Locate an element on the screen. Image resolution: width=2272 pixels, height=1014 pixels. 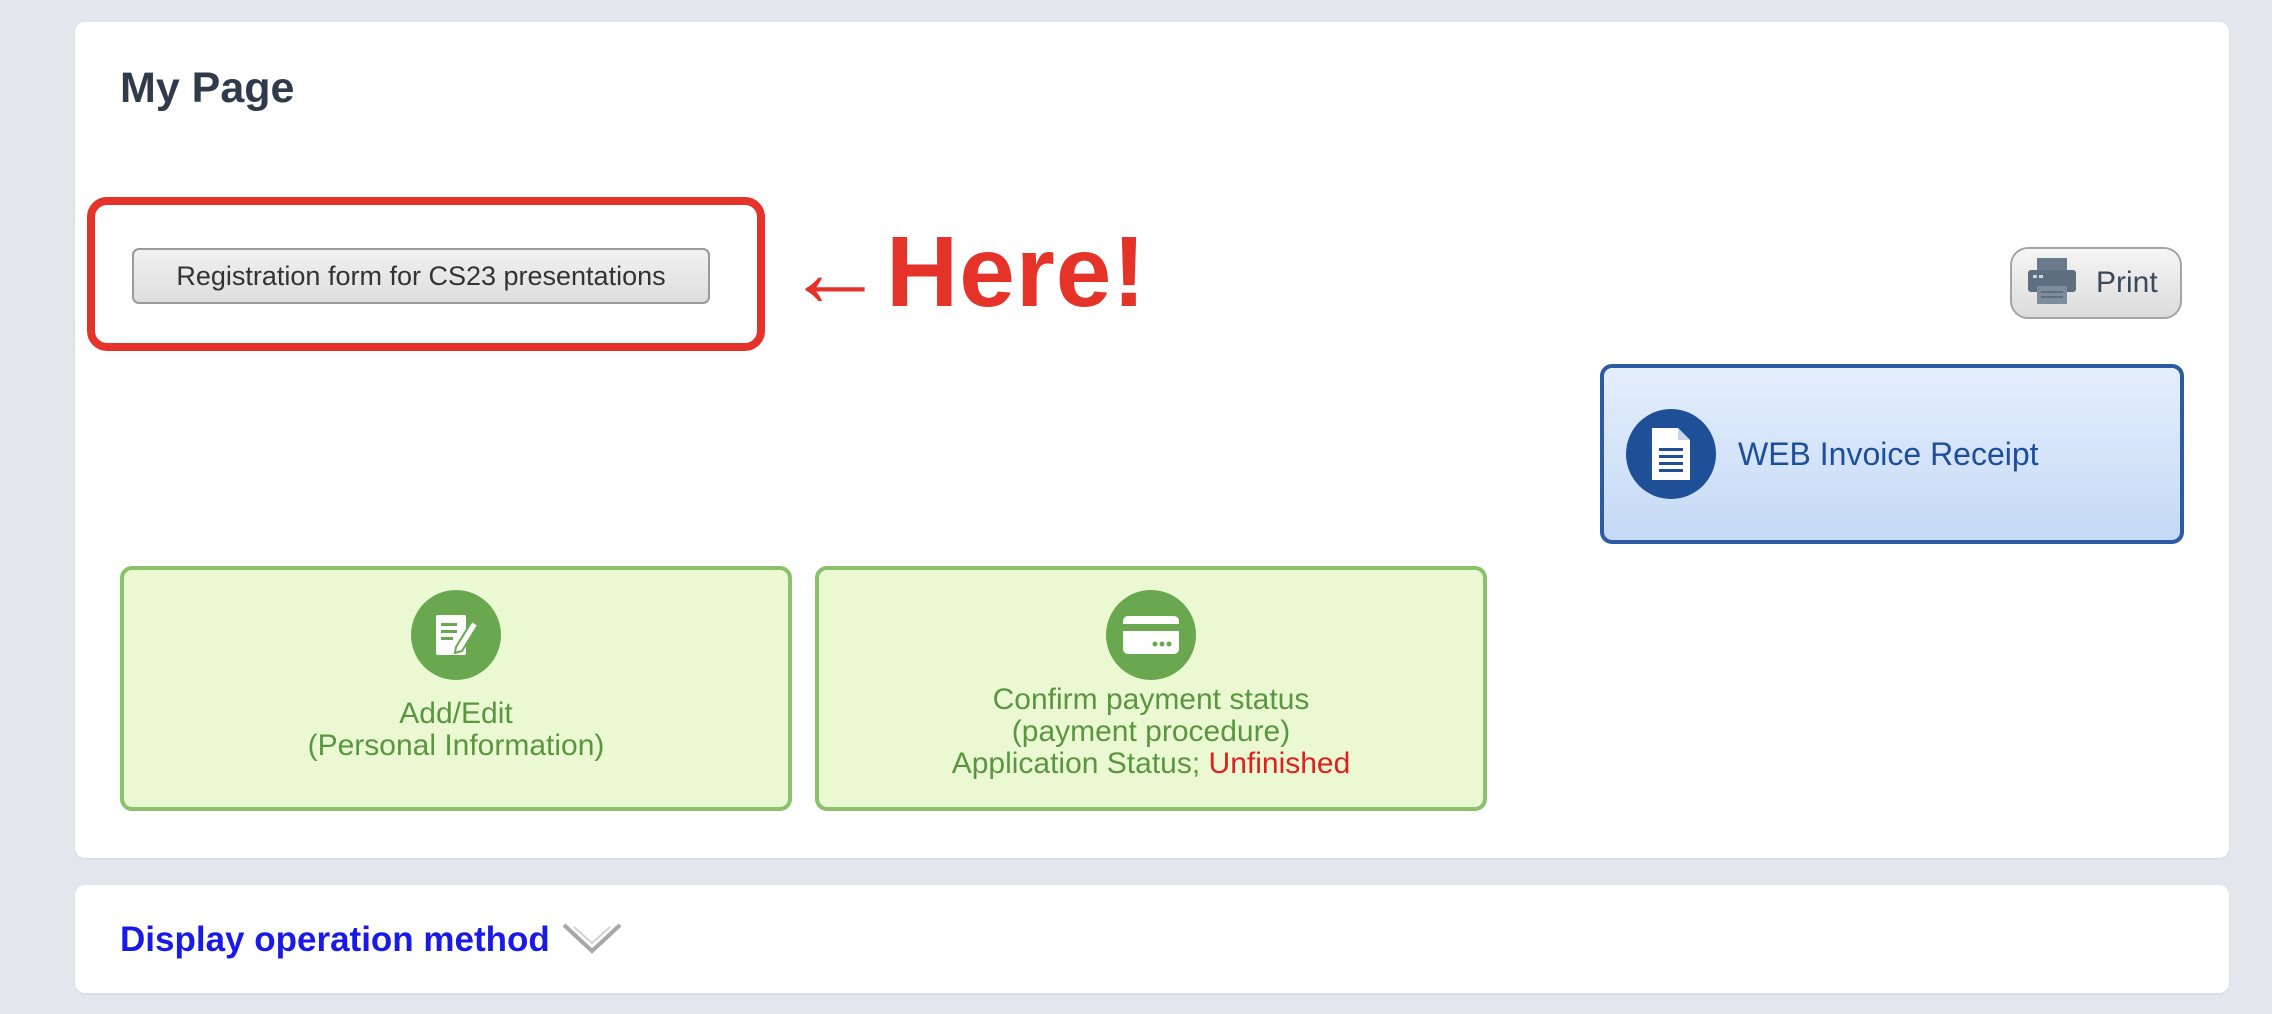
print-label: Print is located at coordinates (2127, 282).